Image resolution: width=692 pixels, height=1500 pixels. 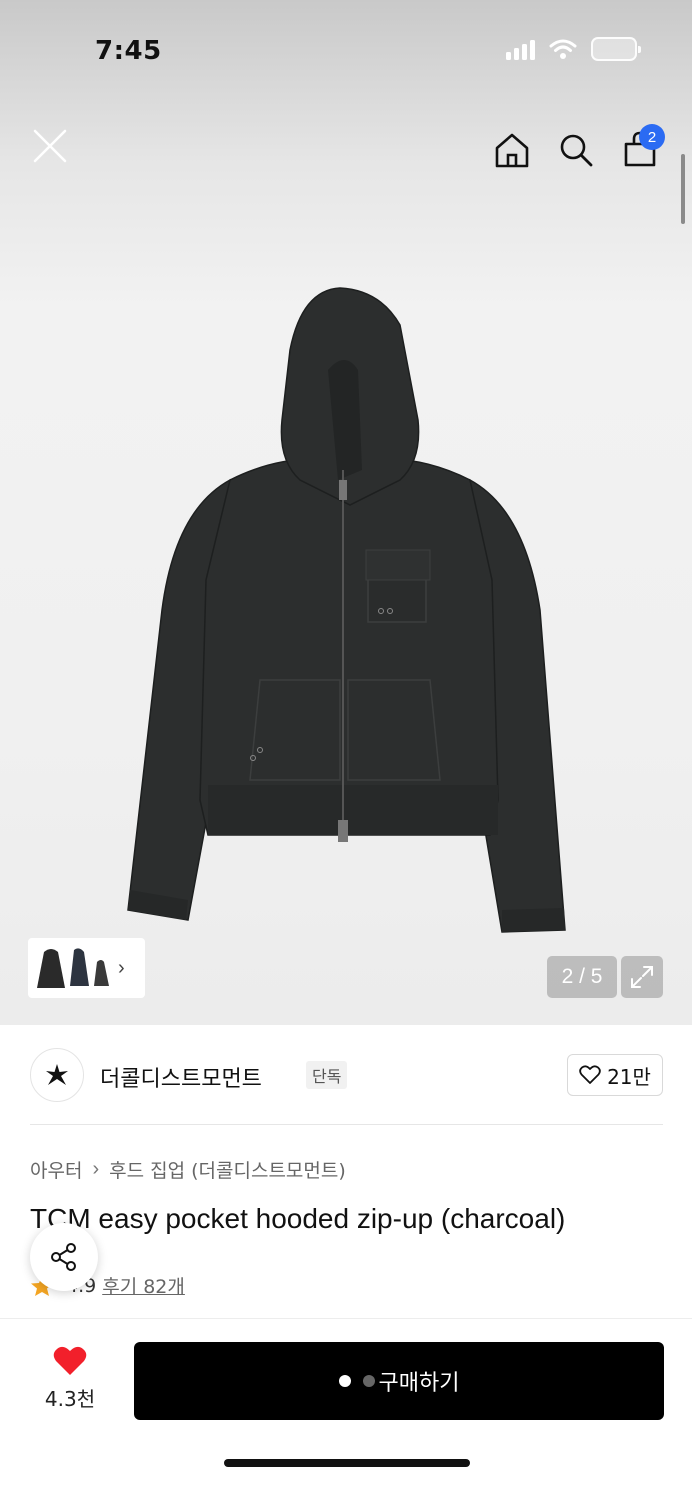 What do you see at coordinates (121, 967) in the screenshot?
I see `thumbnail-next-chevron: ›` at bounding box center [121, 967].